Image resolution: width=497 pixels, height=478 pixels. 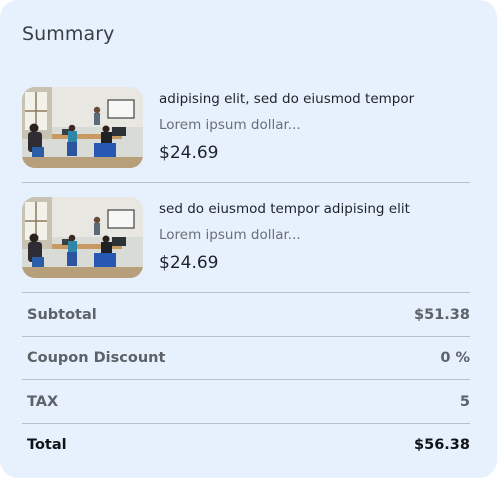 I want to click on coupon-discount-row: Coupon Discount 0 %, so click(x=248, y=358).